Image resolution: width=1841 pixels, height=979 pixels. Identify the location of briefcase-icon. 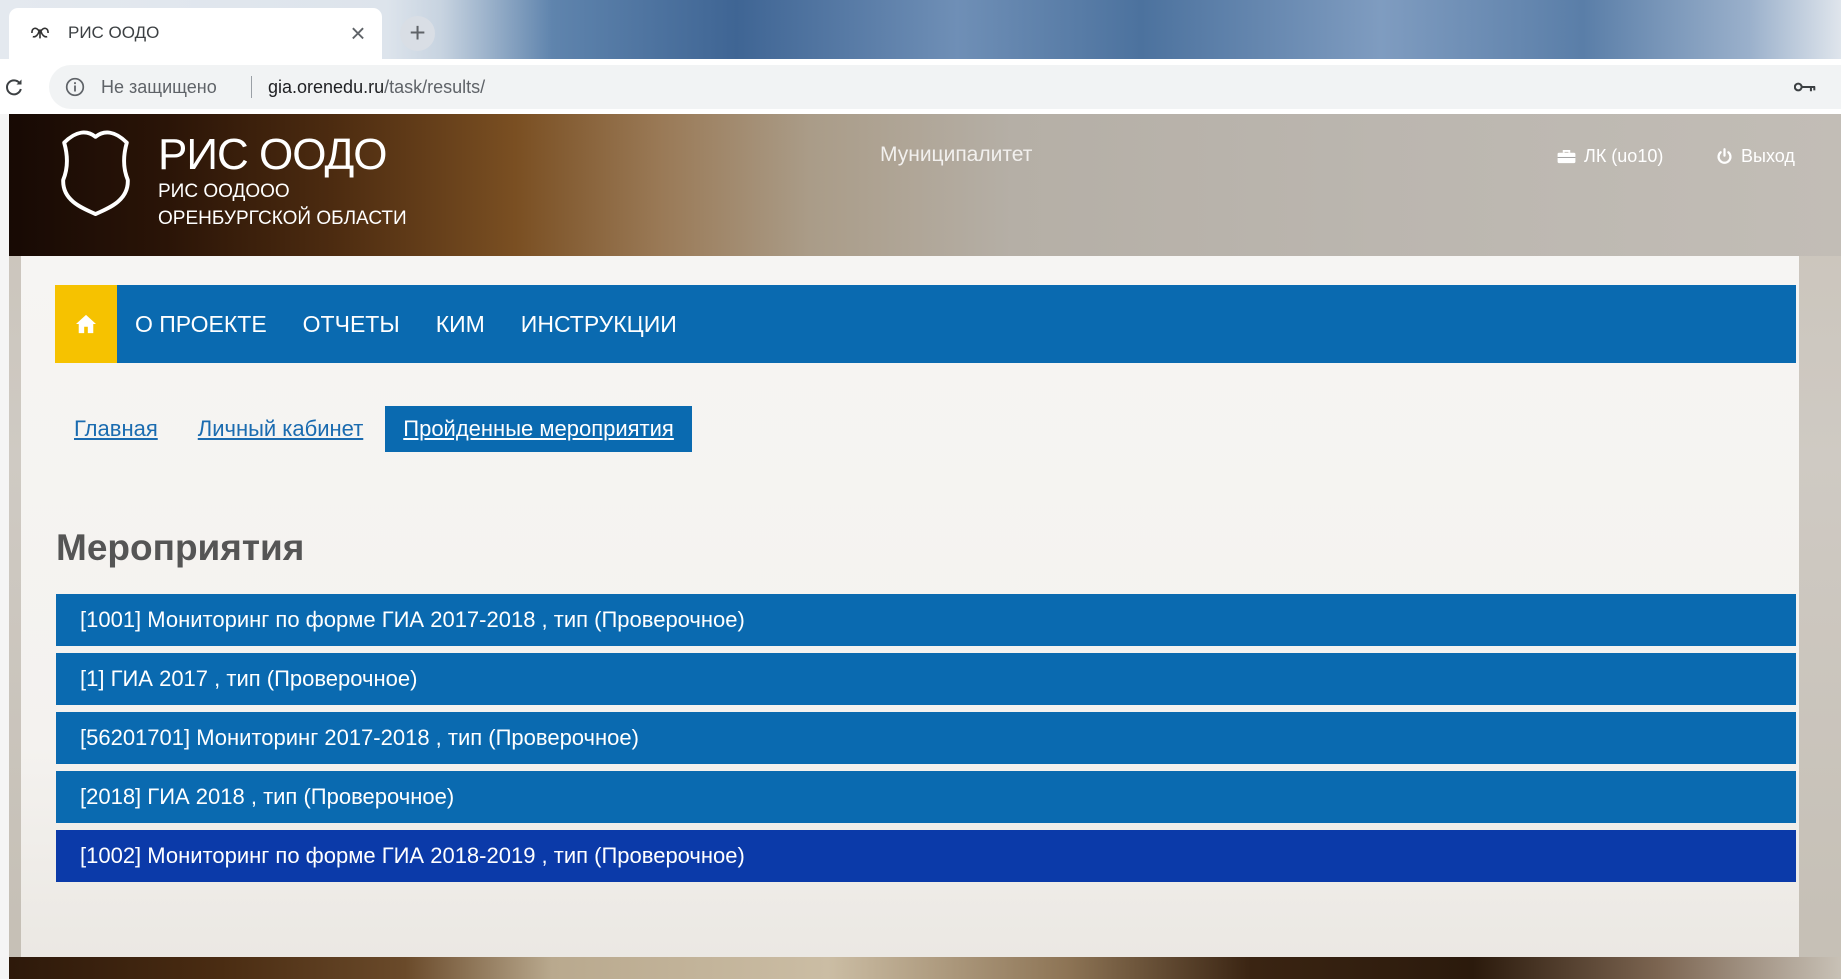
(1566, 156).